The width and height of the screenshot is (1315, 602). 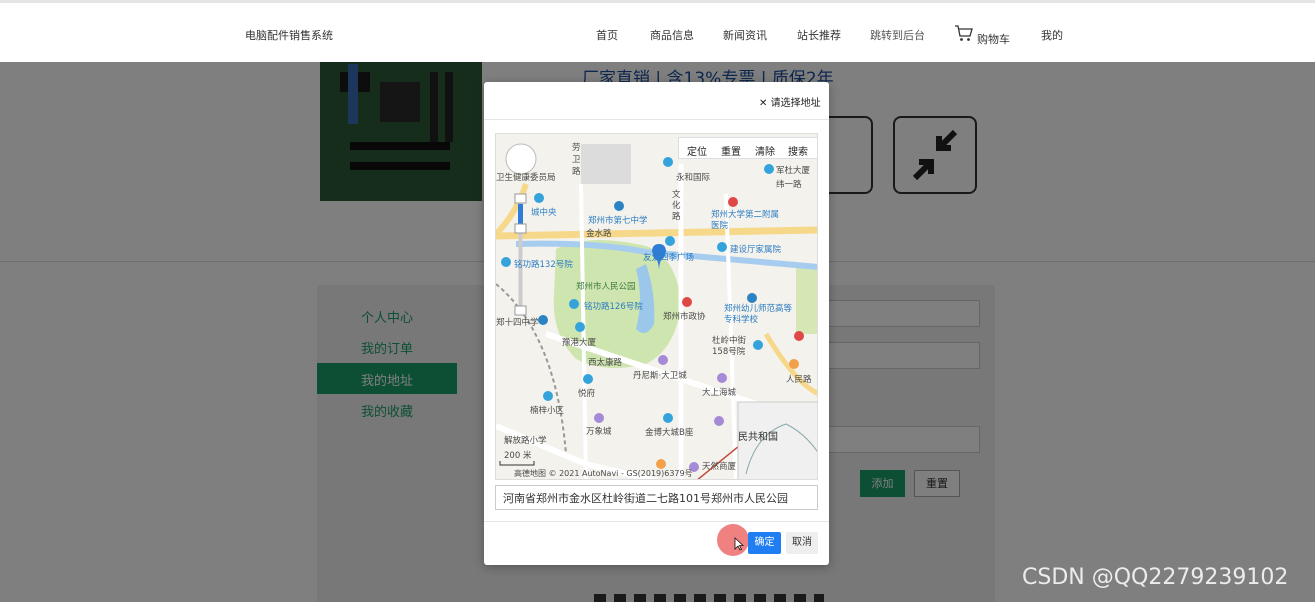 I want to click on map-label: 劳卫路, so click(x=576, y=160).